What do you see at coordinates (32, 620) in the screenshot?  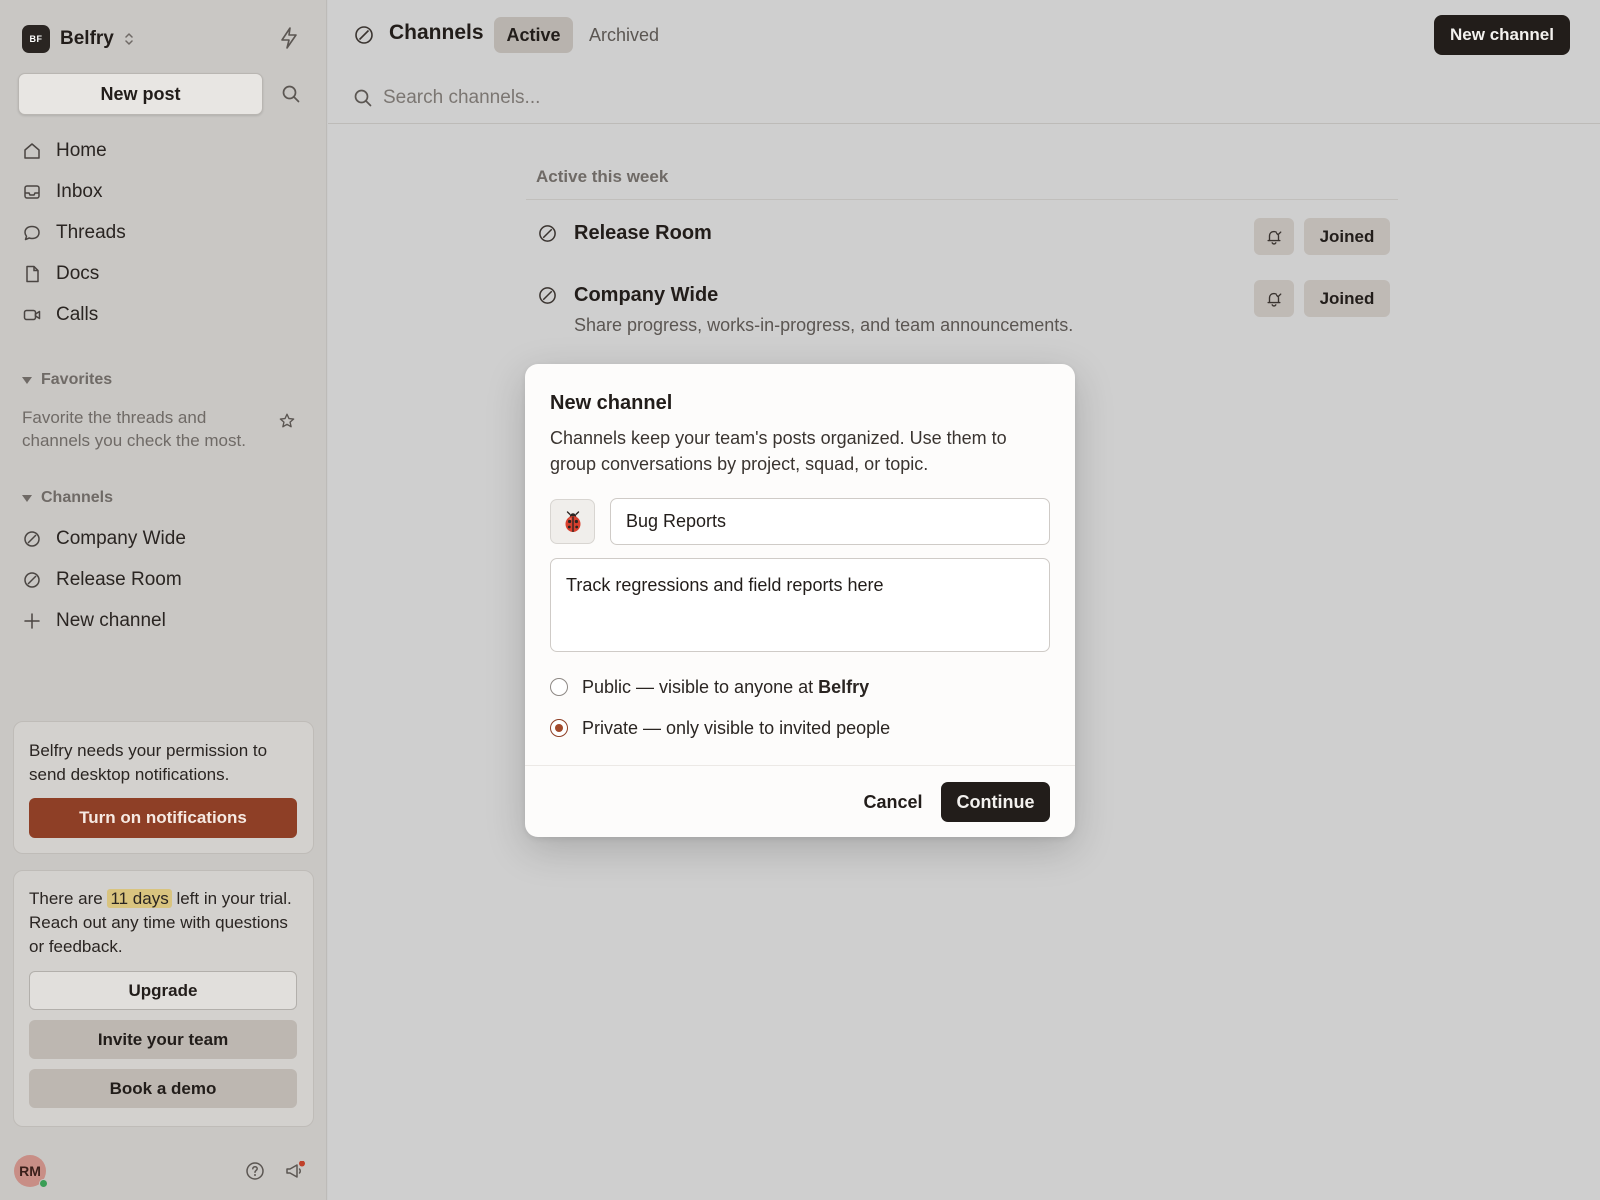 I see `plus-icon` at bounding box center [32, 620].